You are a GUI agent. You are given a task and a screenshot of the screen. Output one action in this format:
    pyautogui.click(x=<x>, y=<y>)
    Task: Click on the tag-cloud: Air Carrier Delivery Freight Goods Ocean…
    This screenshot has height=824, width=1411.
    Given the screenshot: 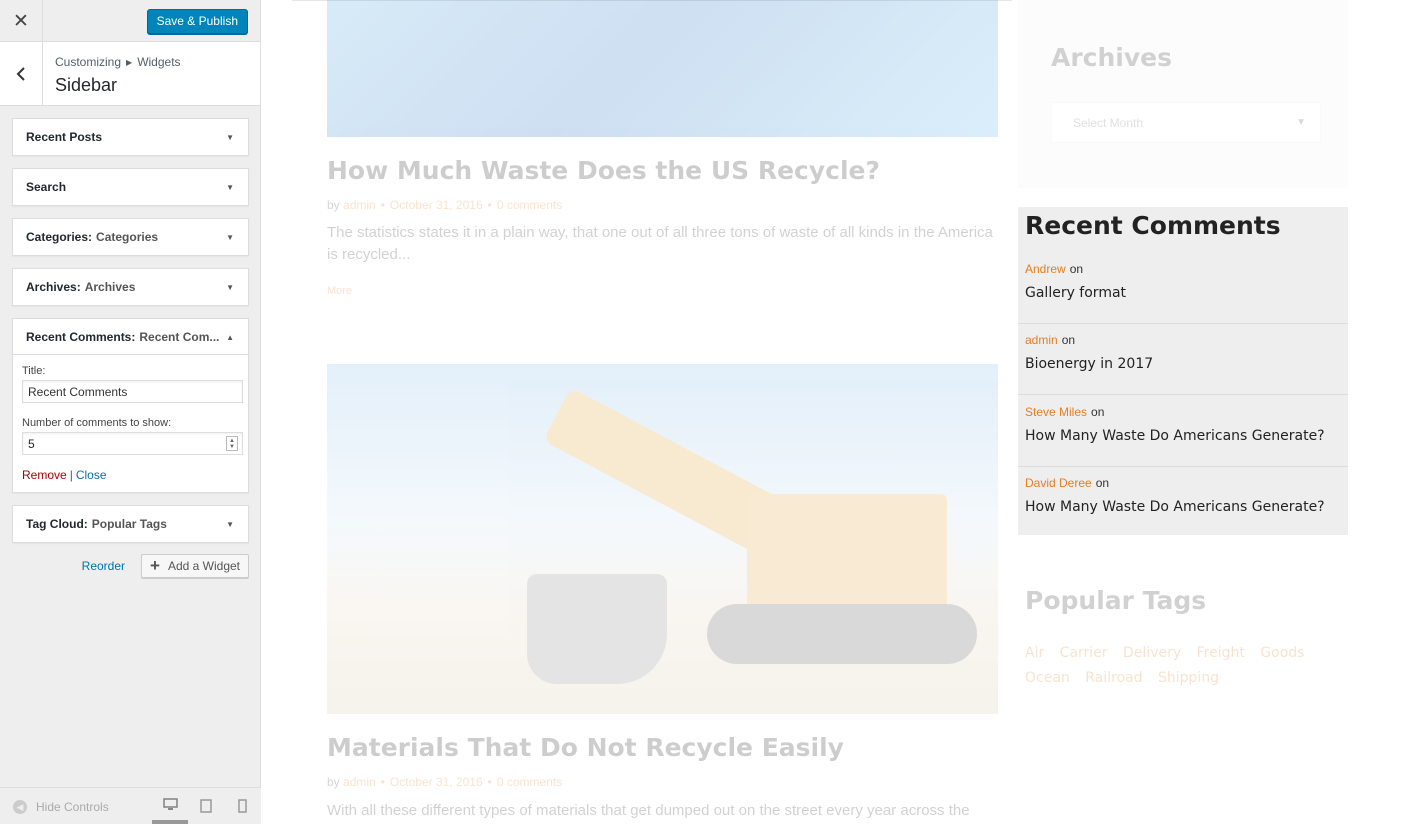 What is the action you would take?
    pyautogui.click(x=1190, y=666)
    